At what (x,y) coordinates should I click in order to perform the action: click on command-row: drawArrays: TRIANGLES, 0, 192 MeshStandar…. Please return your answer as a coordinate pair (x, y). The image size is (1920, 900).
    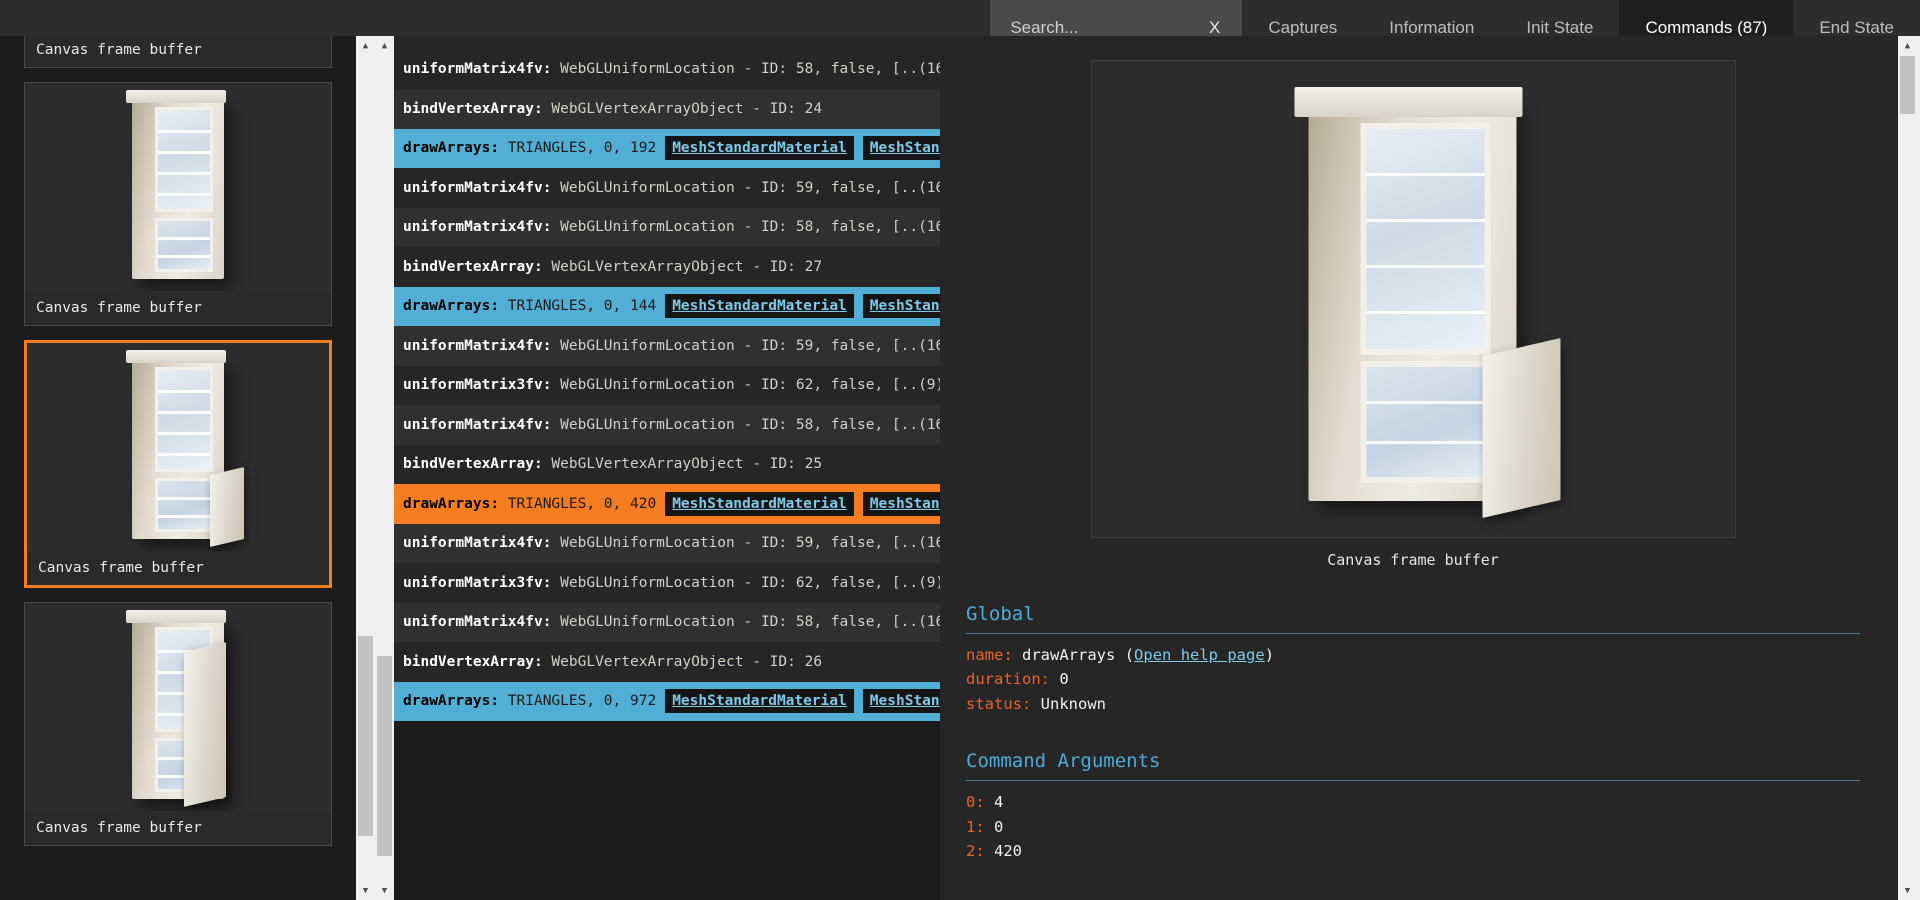
    Looking at the image, I should click on (667, 148).